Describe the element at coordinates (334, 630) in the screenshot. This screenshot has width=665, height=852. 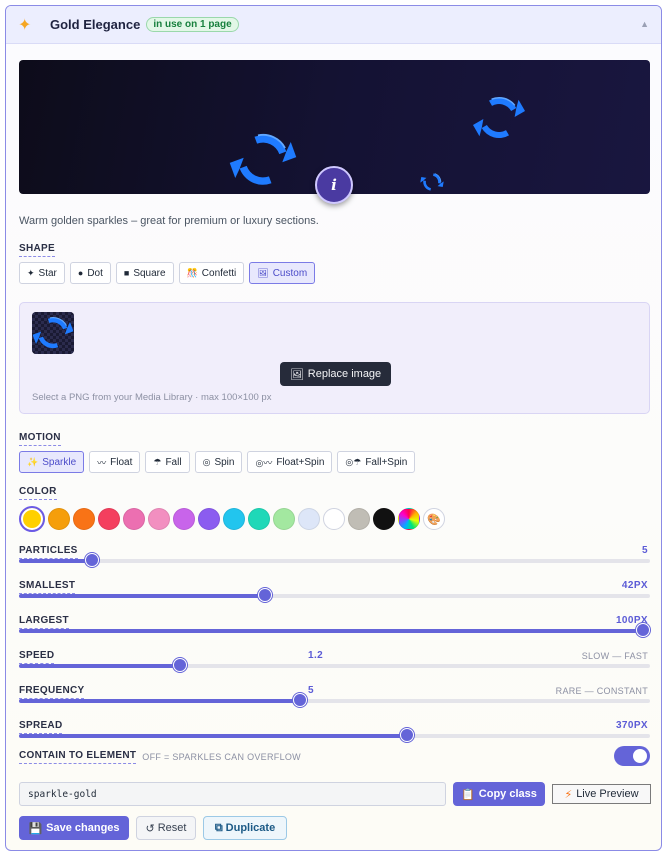
I see `largest-slider` at that location.